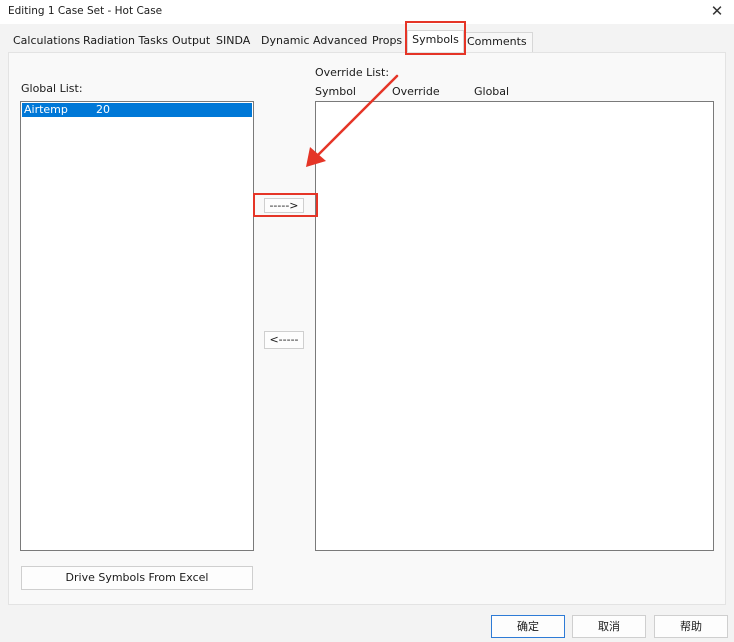  I want to click on help-button: 帮助, so click(691, 626).